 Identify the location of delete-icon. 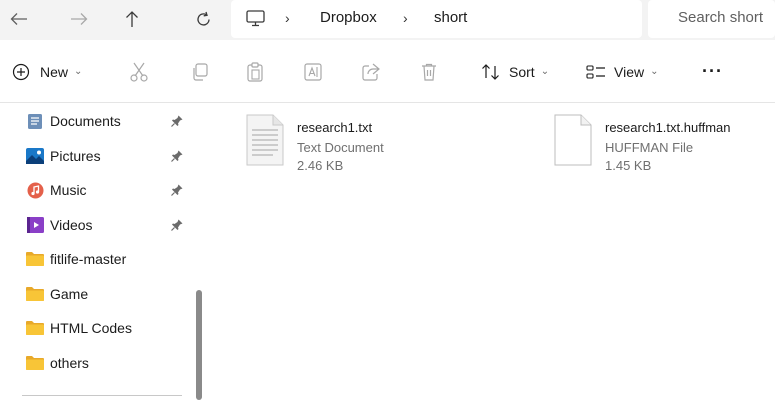
(429, 72).